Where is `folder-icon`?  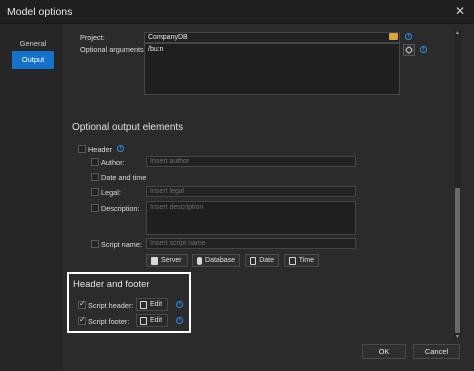
folder-icon is located at coordinates (393, 36).